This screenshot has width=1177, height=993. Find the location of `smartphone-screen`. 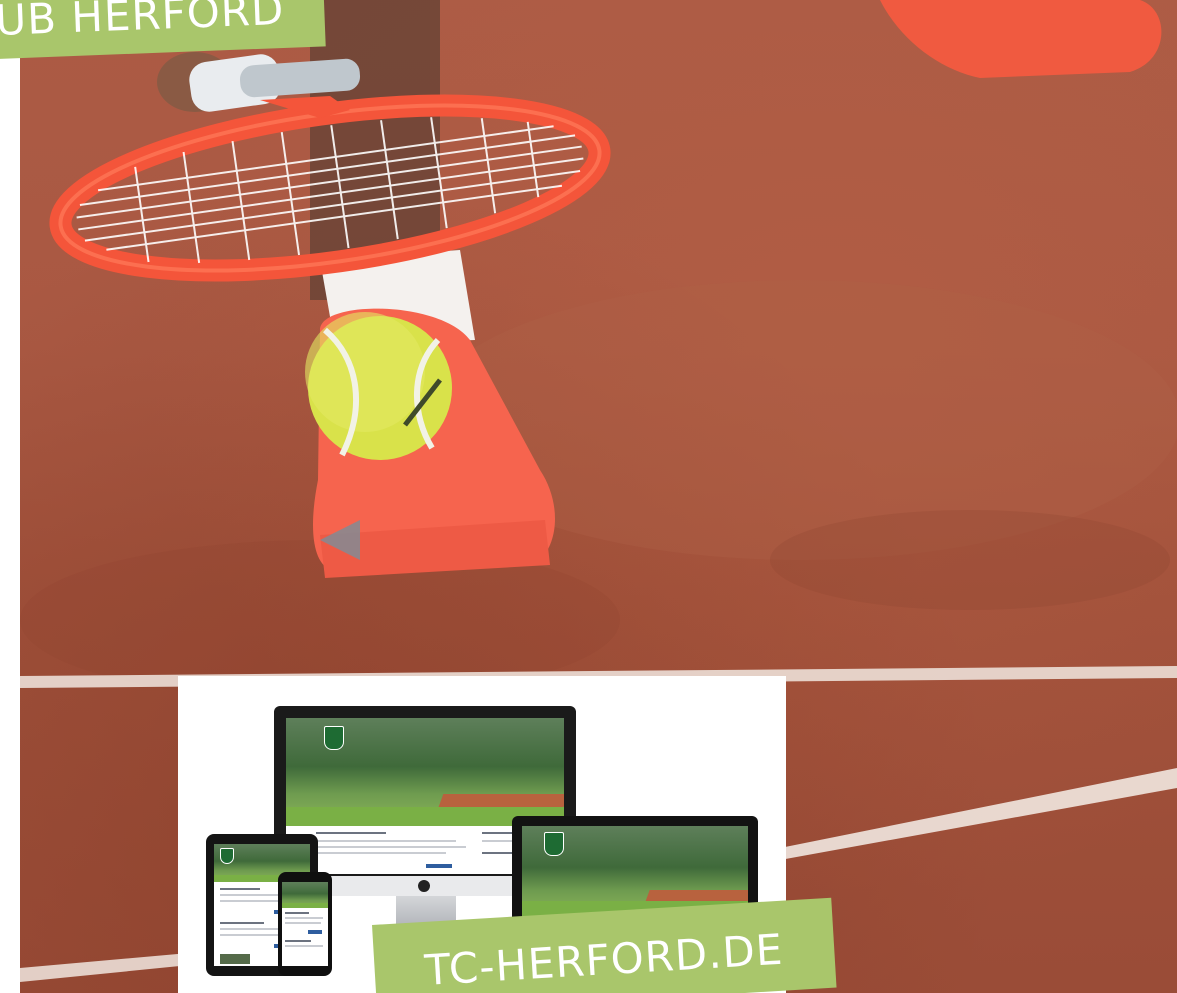

smartphone-screen is located at coordinates (305, 924).